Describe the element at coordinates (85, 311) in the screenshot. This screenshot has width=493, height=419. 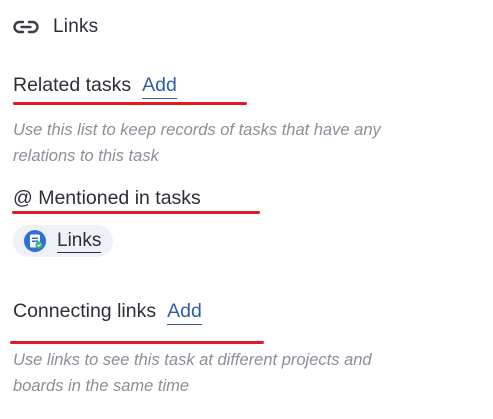
I see `connecting-links-title: Connecting links` at that location.